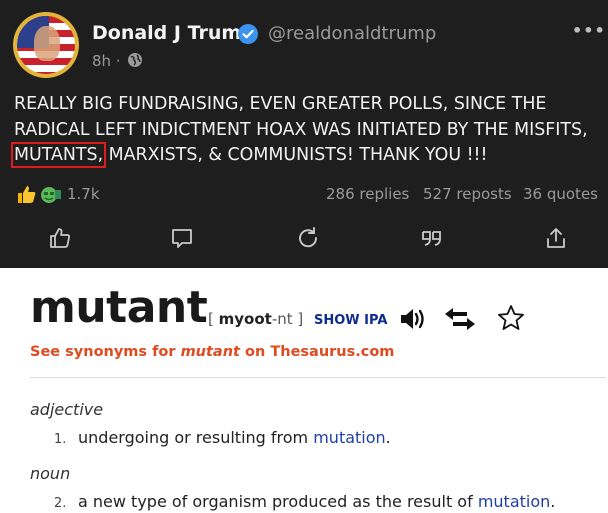 The height and width of the screenshot is (513, 608). I want to click on part-of-speech-noun: noun, so click(50, 473).